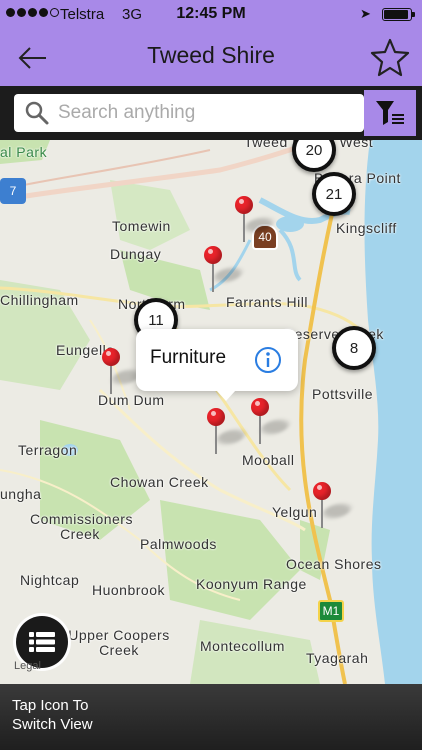 This screenshot has width=422, height=750. I want to click on callout-label: Furniture, so click(188, 357).